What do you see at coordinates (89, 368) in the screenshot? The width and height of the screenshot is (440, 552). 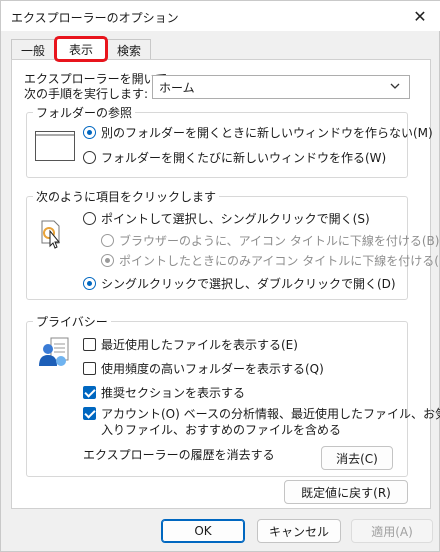 I see `checkbox-frequent-folders` at bounding box center [89, 368].